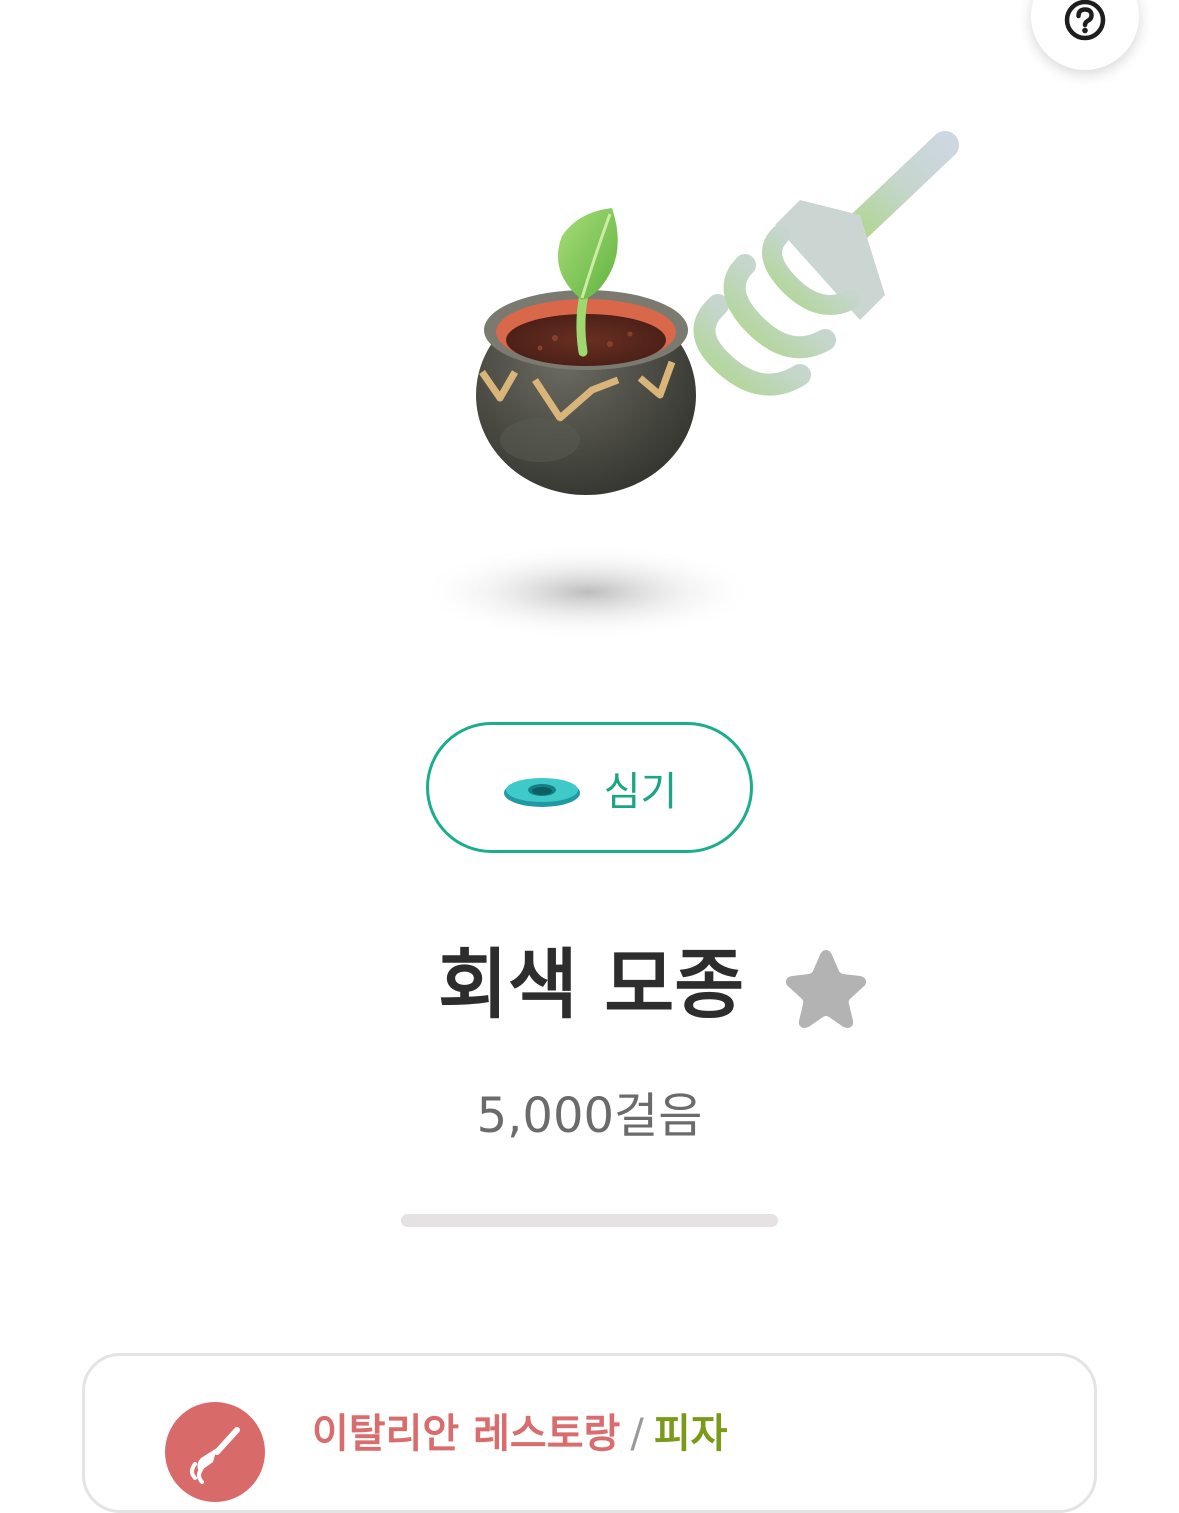 Image resolution: width=1179 pixels, height=1513 pixels. I want to click on broom-icon, so click(215, 1455).